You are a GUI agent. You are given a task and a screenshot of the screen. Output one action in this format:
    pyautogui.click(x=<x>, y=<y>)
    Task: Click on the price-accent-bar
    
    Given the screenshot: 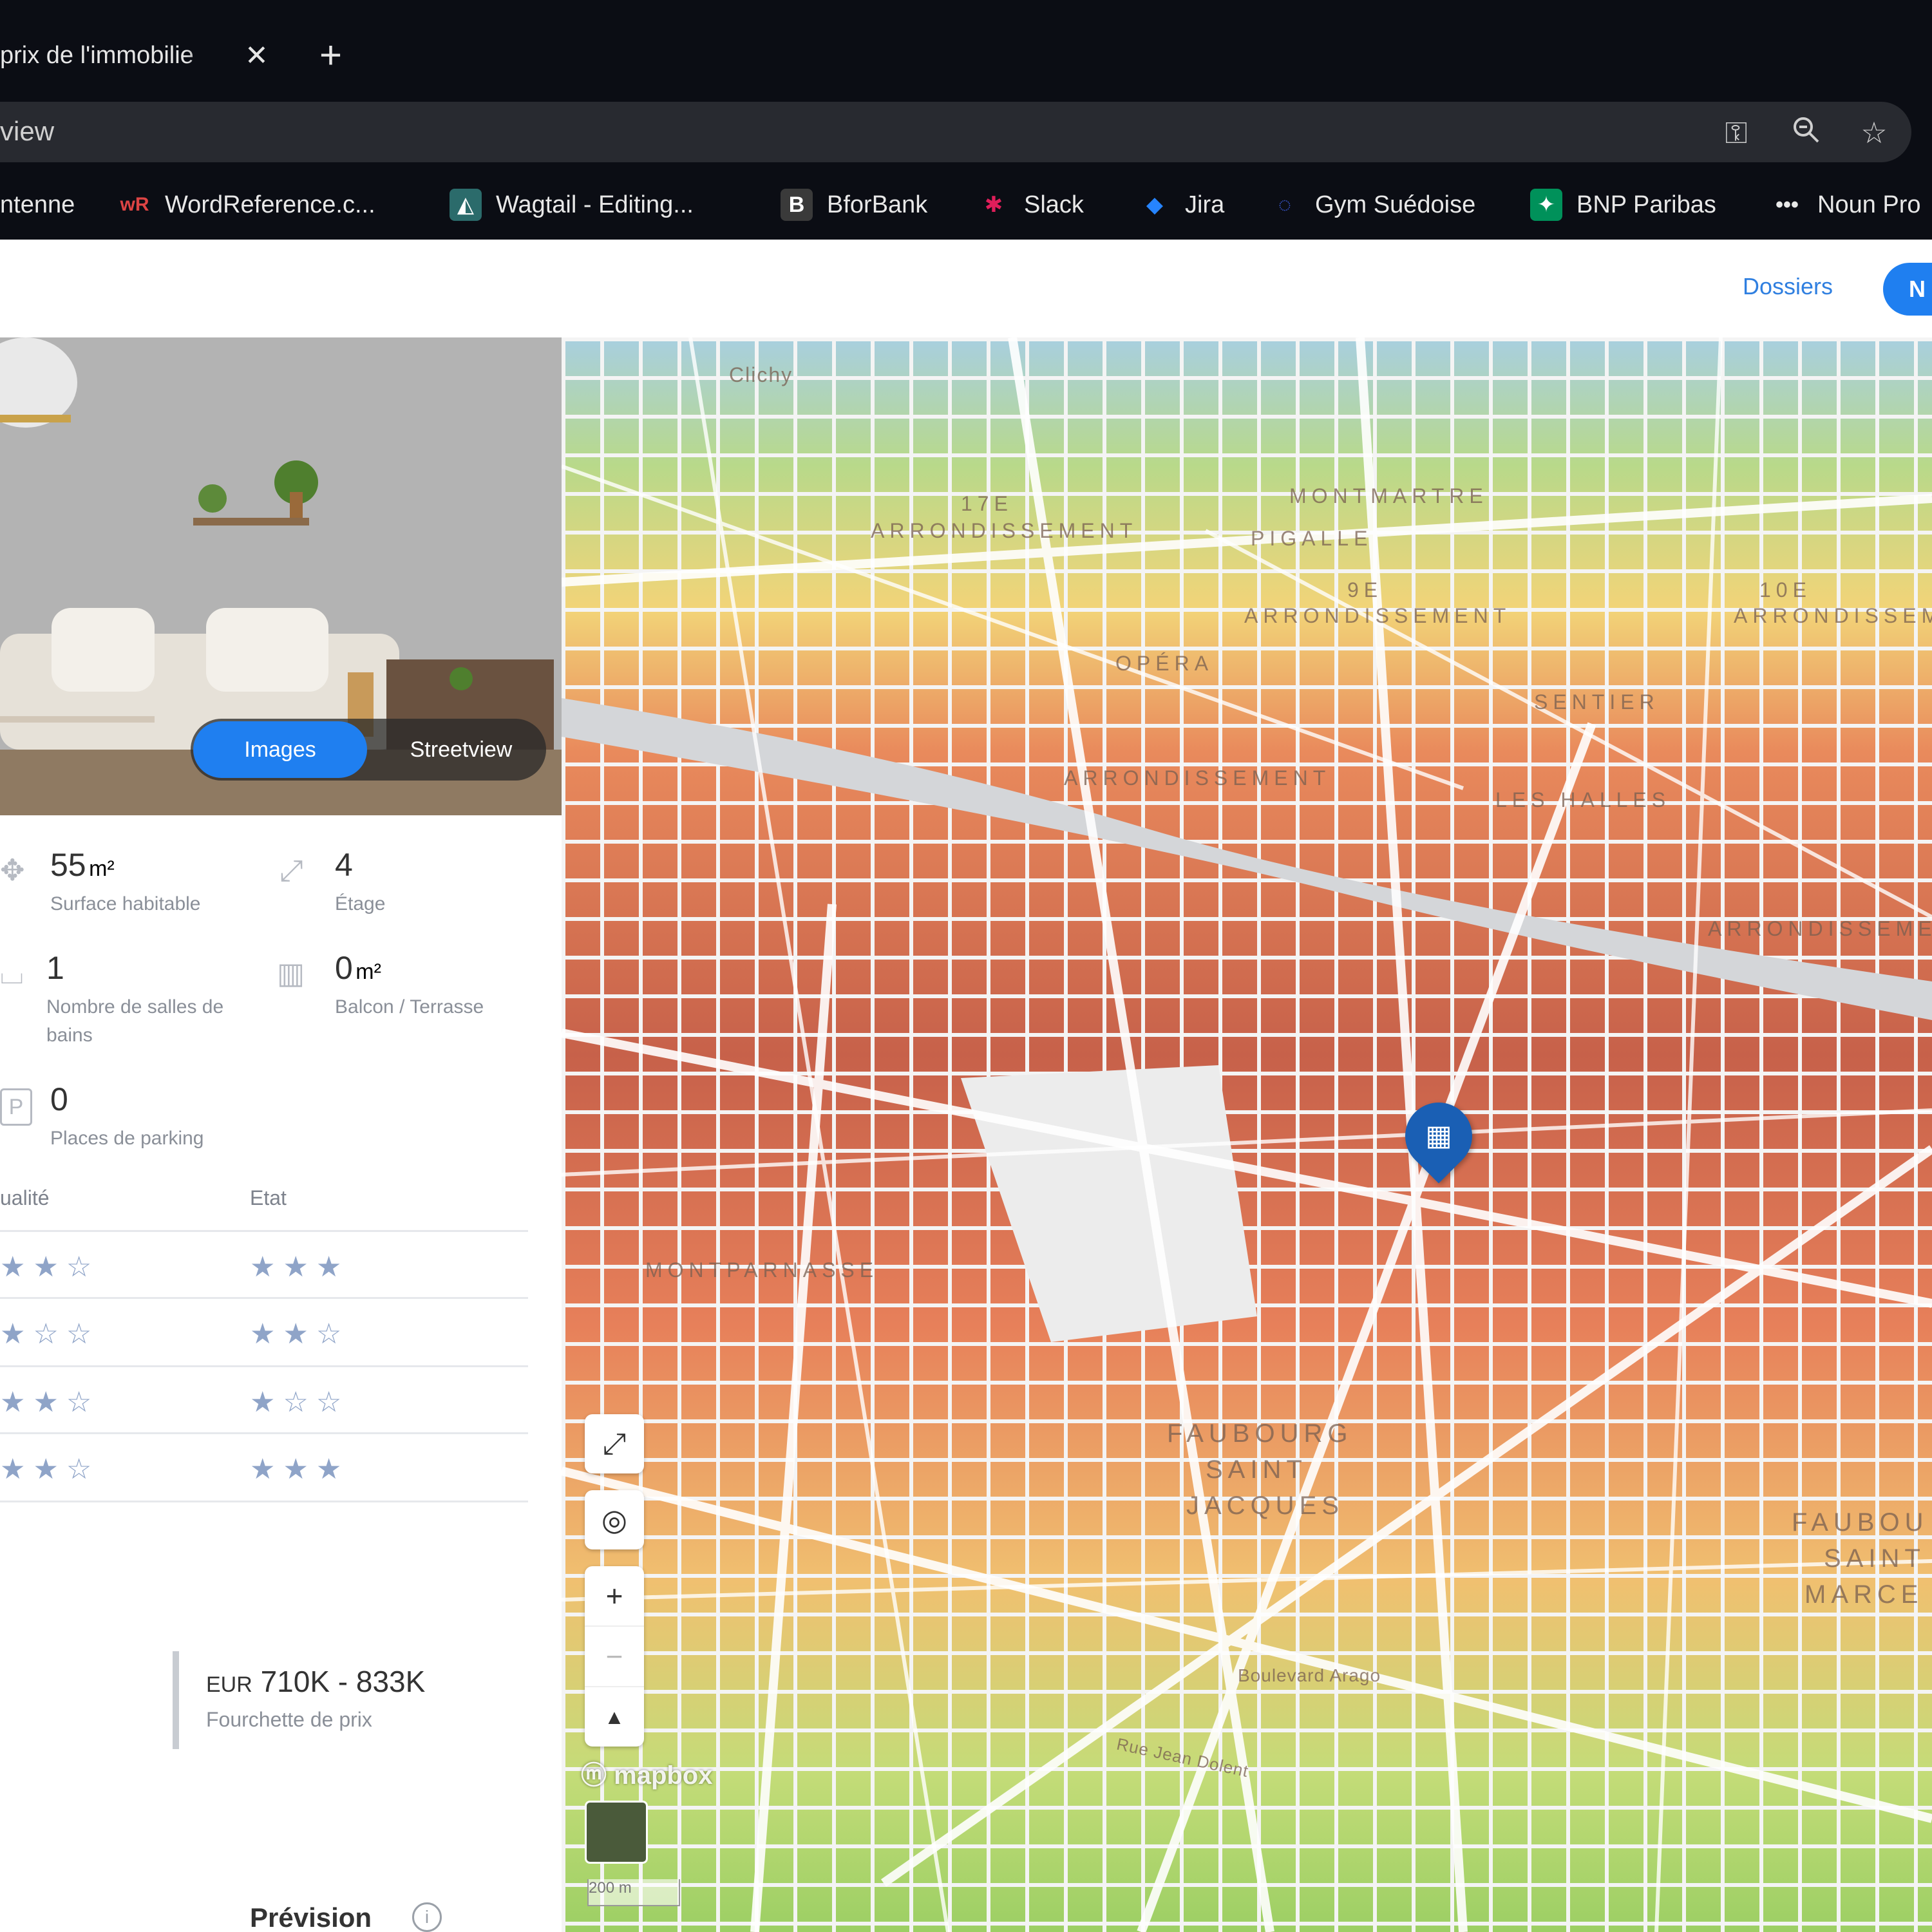 What is the action you would take?
    pyautogui.click(x=176, y=1700)
    